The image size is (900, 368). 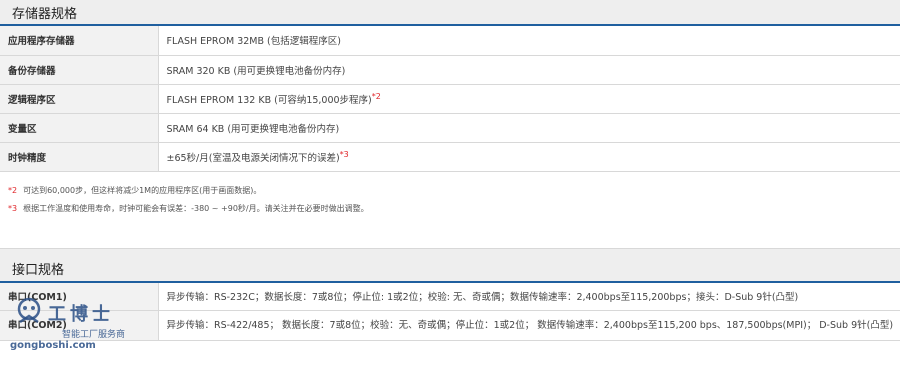 What do you see at coordinates (529, 157) in the screenshot?
I see `row-value: ±65秒/月(室温及电源关闭情况下的误差)*3` at bounding box center [529, 157].